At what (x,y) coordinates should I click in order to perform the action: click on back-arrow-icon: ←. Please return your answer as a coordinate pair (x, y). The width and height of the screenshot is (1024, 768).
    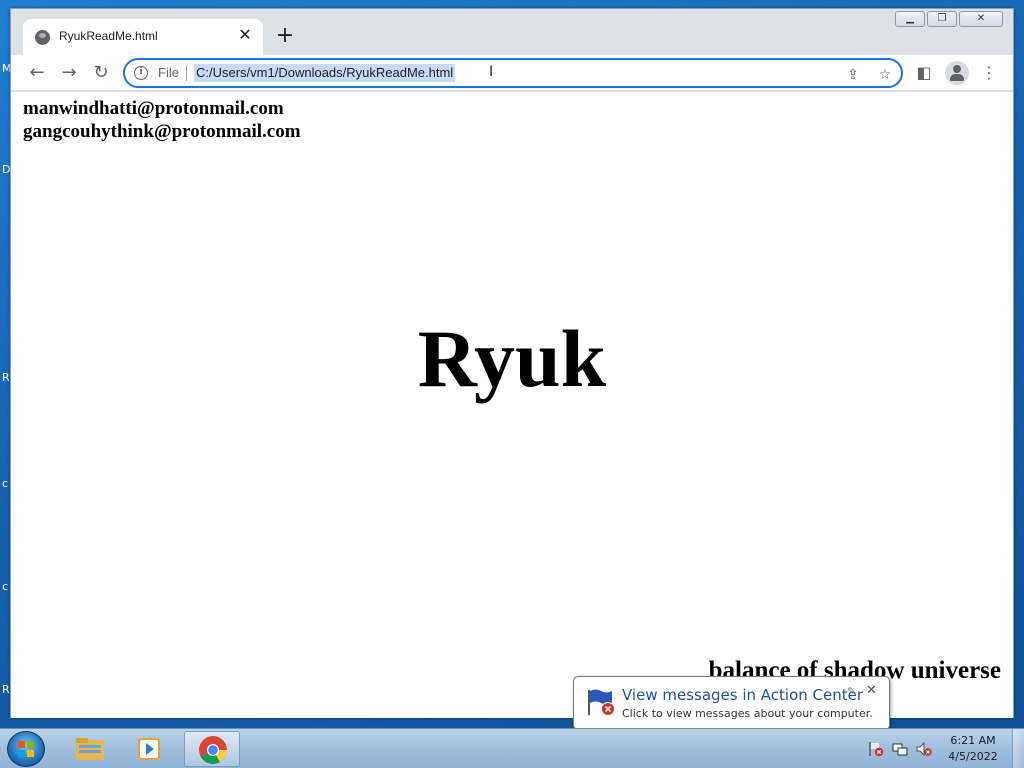
    Looking at the image, I should click on (37, 73).